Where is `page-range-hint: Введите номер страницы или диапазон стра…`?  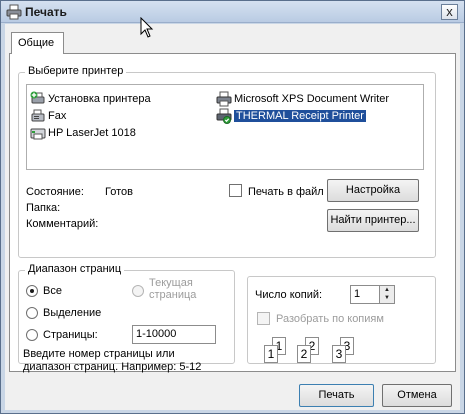 page-range-hint: Введите номер страницы или диапазон стра… is located at coordinates (112, 360).